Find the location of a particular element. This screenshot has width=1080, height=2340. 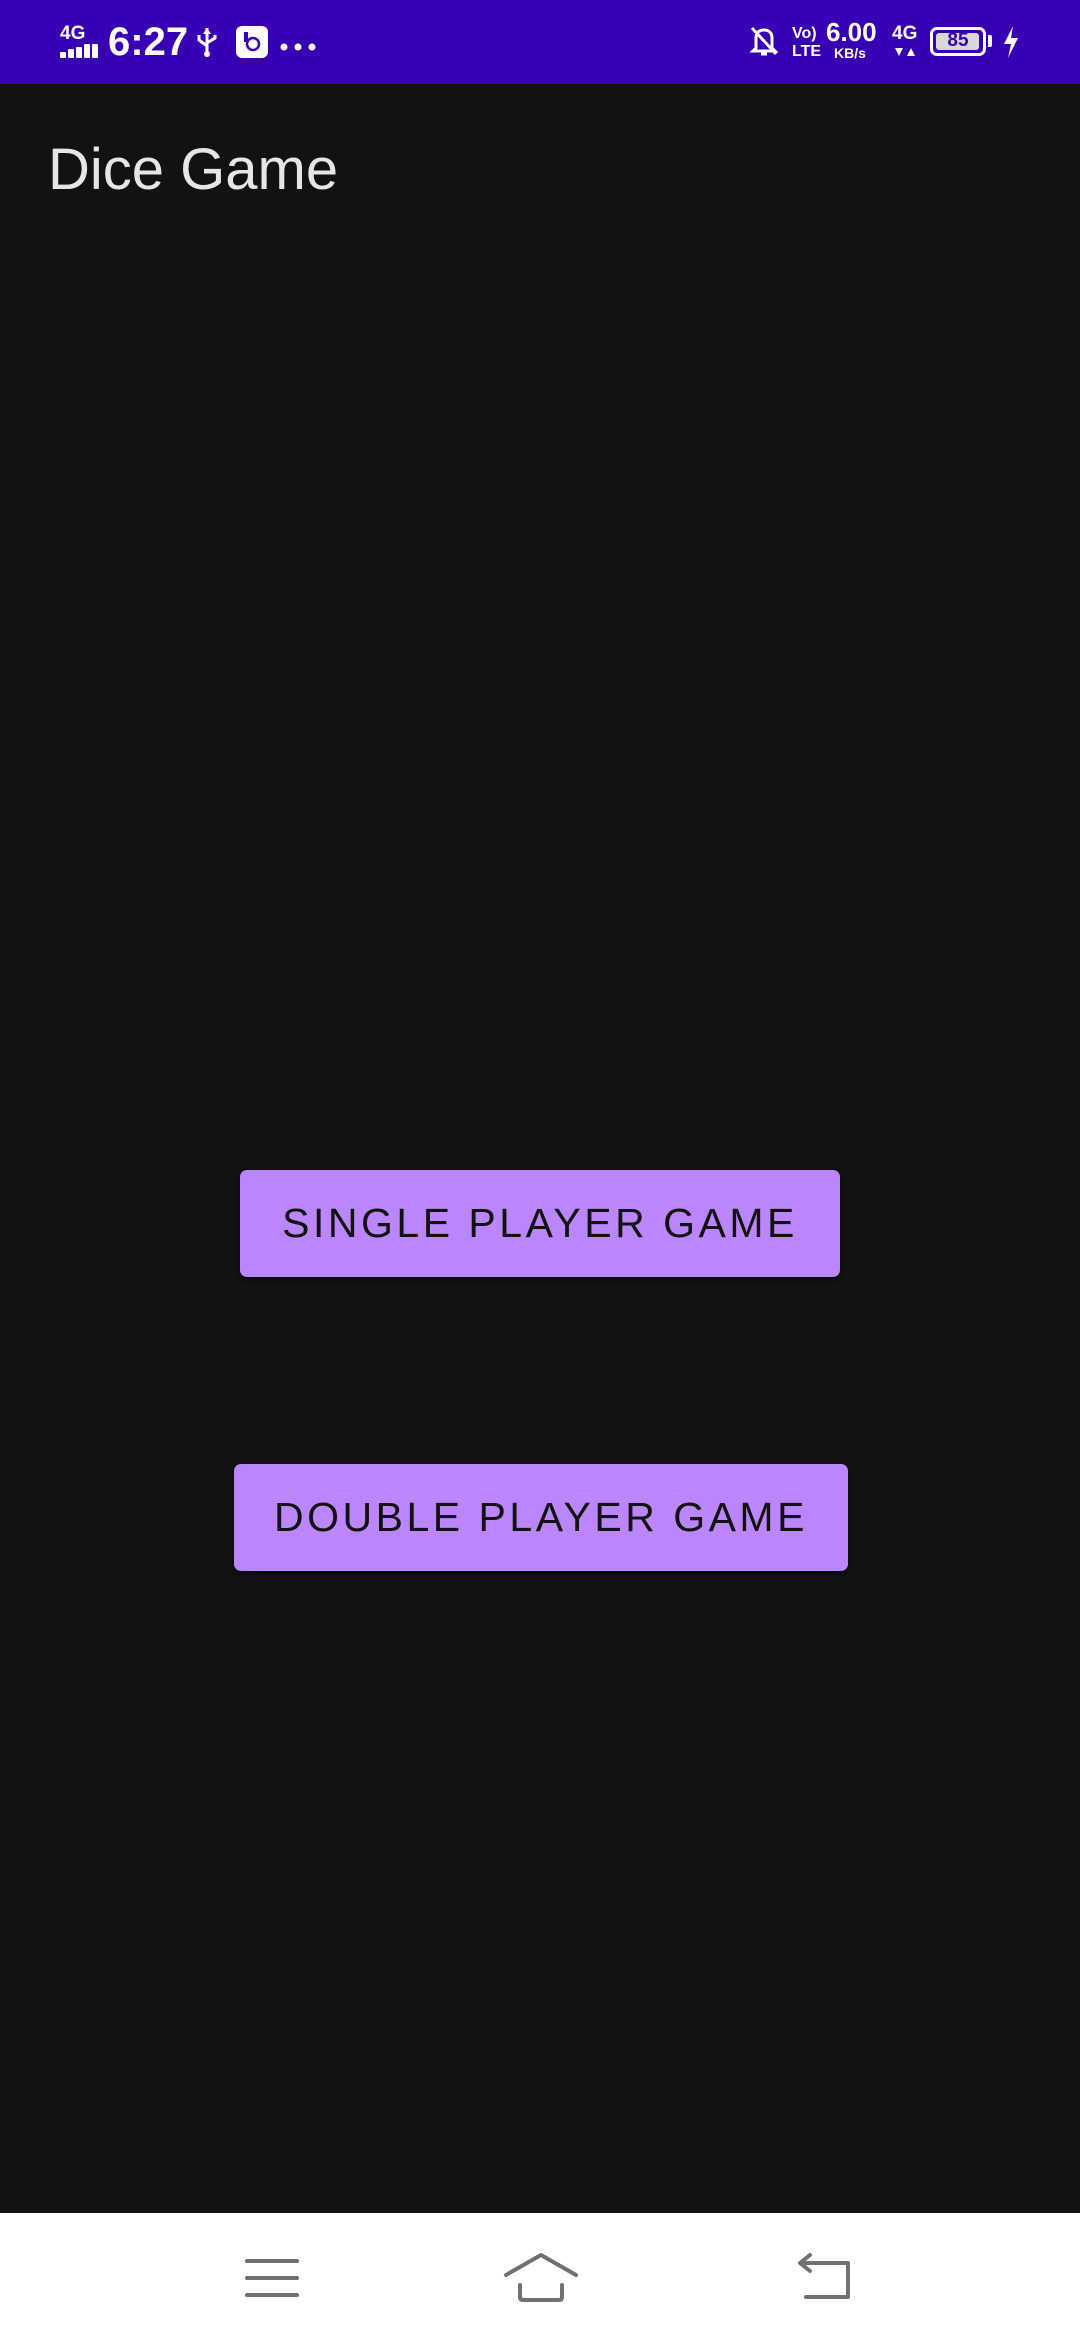

menu-icon is located at coordinates (272, 2278).